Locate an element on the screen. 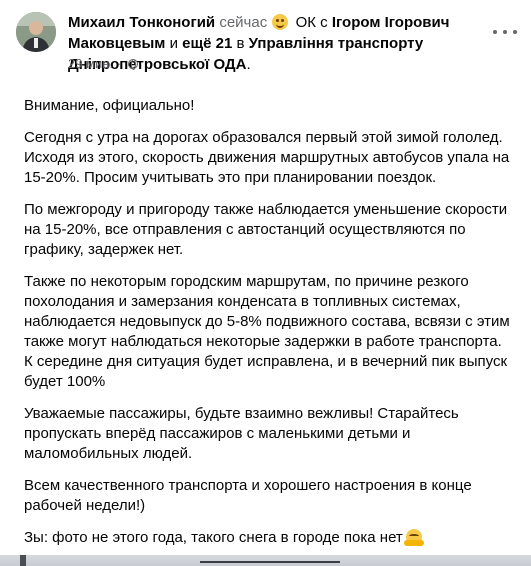 This screenshot has height=566, width=531. author-name: Михаил Тонконогий is located at coordinates (141, 22).